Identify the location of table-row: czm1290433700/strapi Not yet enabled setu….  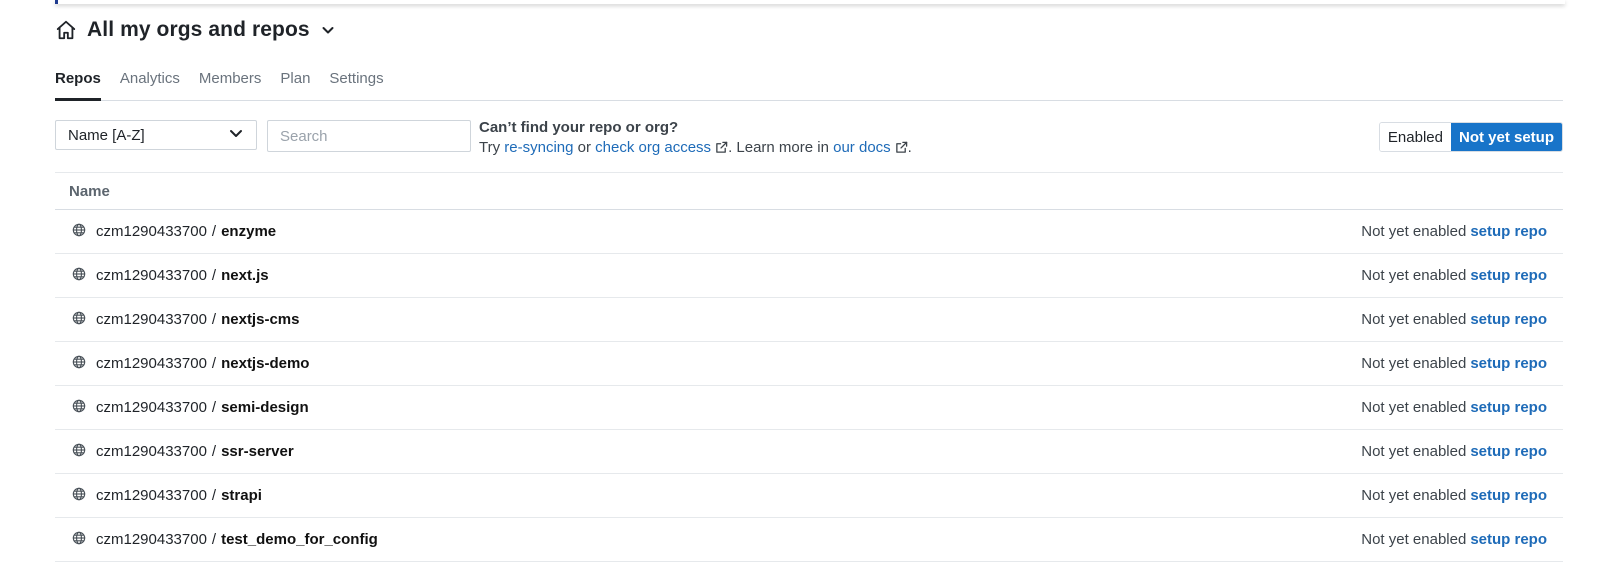
(809, 496).